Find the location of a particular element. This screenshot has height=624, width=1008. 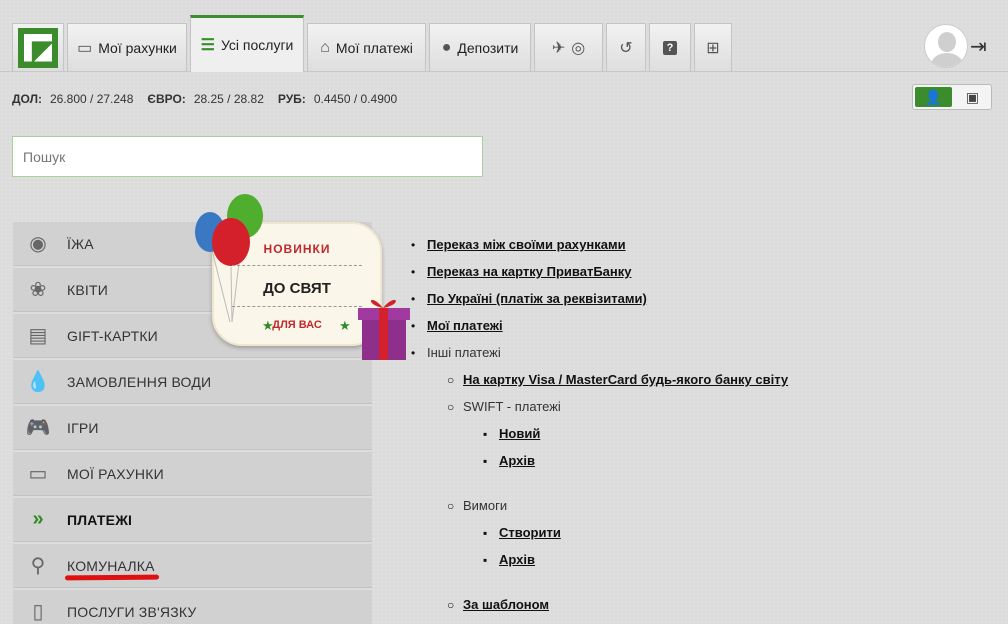

rate-label: ДОЛ: is located at coordinates (27, 99).